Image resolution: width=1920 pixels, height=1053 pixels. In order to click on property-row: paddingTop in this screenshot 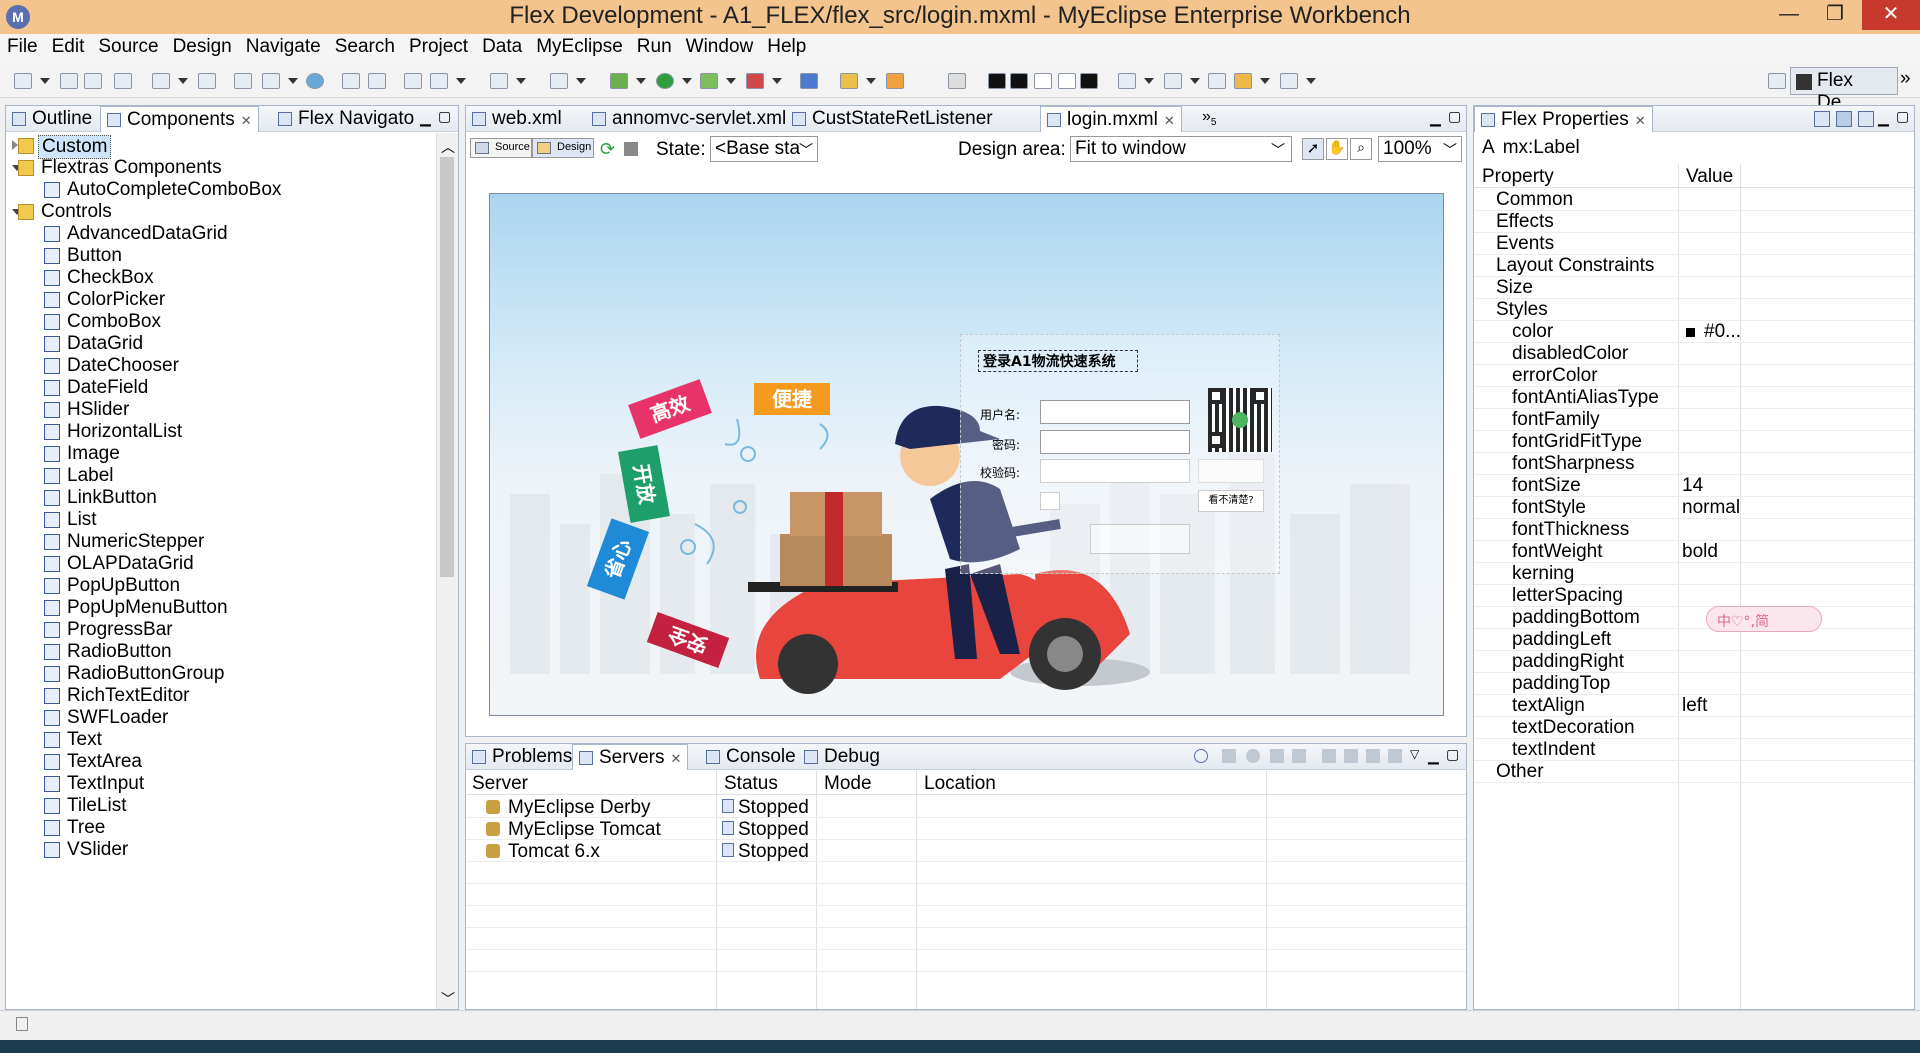, I will do `click(1694, 684)`.